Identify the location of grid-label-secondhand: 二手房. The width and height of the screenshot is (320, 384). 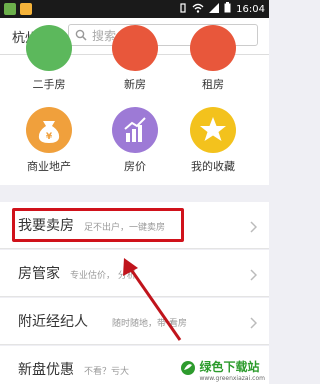
(49, 84).